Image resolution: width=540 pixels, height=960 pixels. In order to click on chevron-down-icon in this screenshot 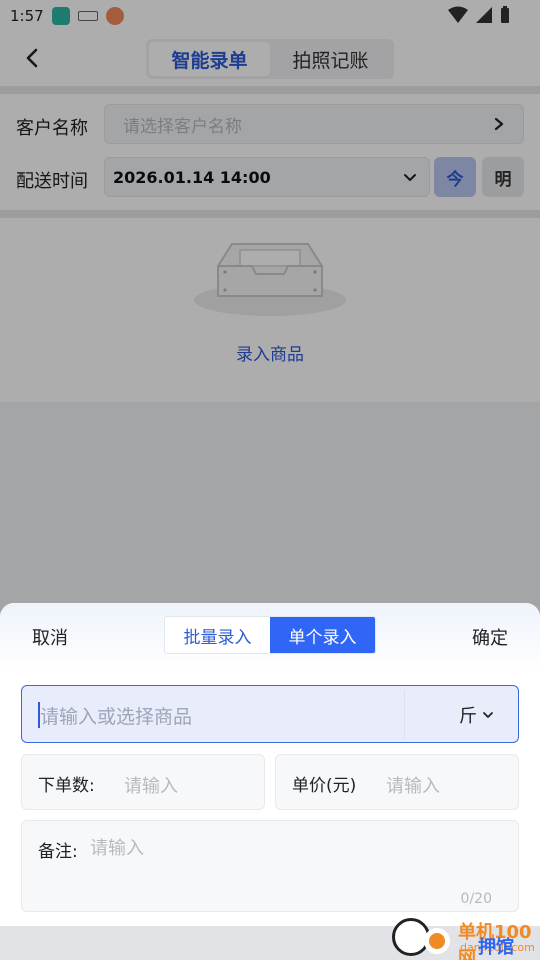, I will do `click(488, 715)`.